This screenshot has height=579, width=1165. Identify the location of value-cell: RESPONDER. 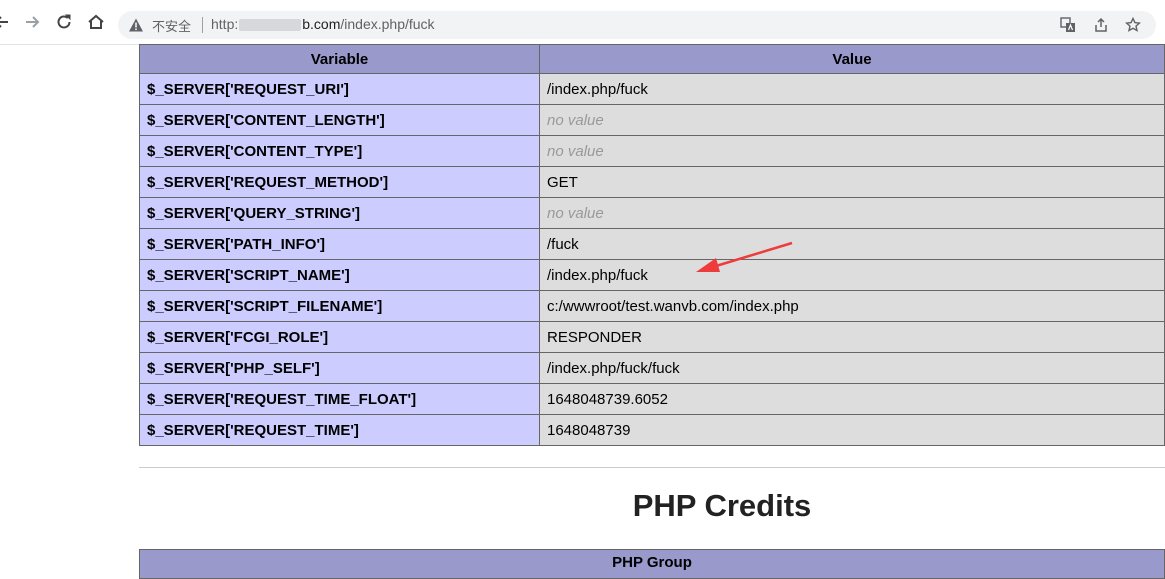
(852, 337).